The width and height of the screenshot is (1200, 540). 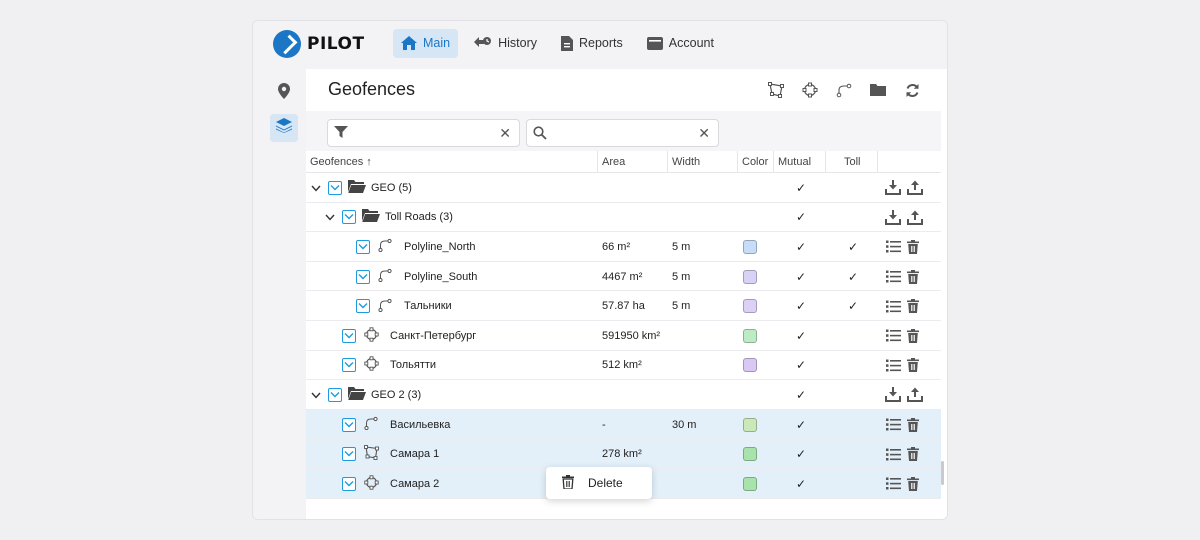 What do you see at coordinates (776, 90) in the screenshot?
I see `add-polygon-button` at bounding box center [776, 90].